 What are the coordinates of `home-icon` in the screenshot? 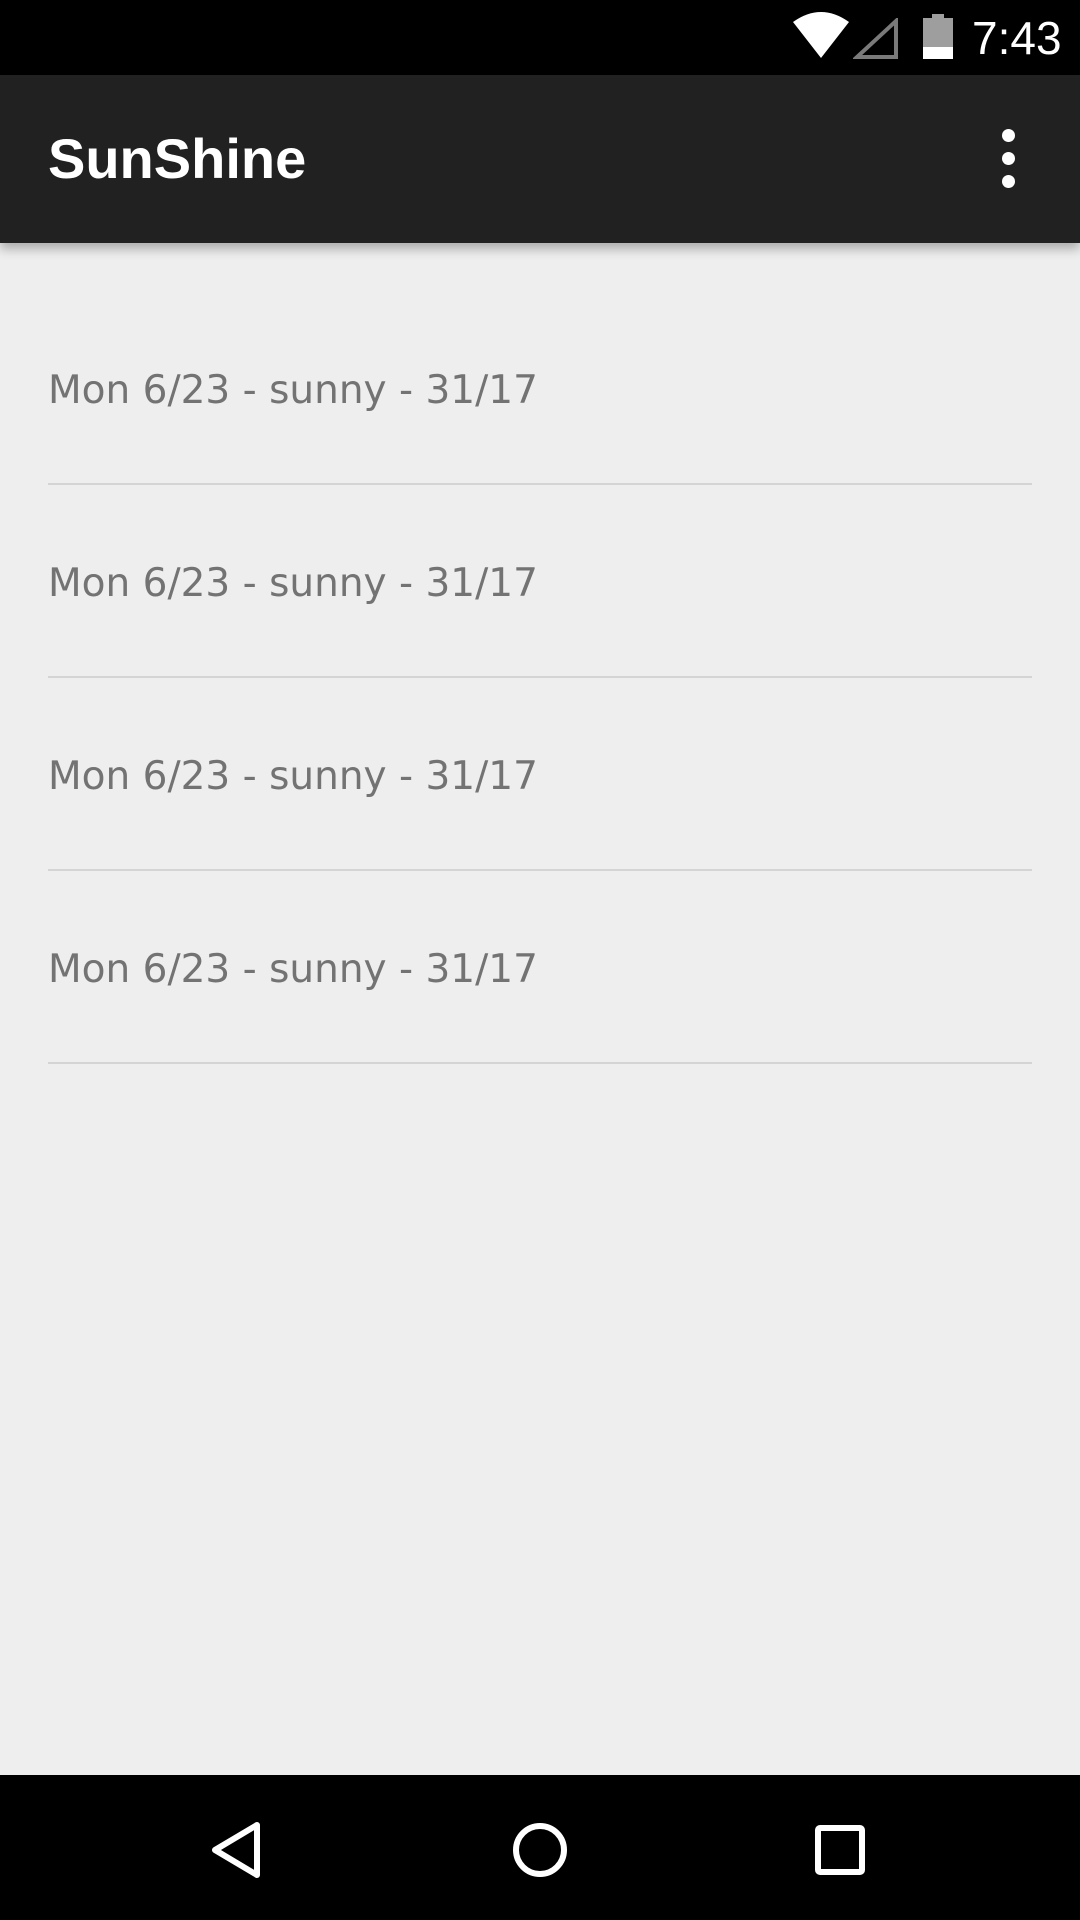 It's located at (540, 1850).